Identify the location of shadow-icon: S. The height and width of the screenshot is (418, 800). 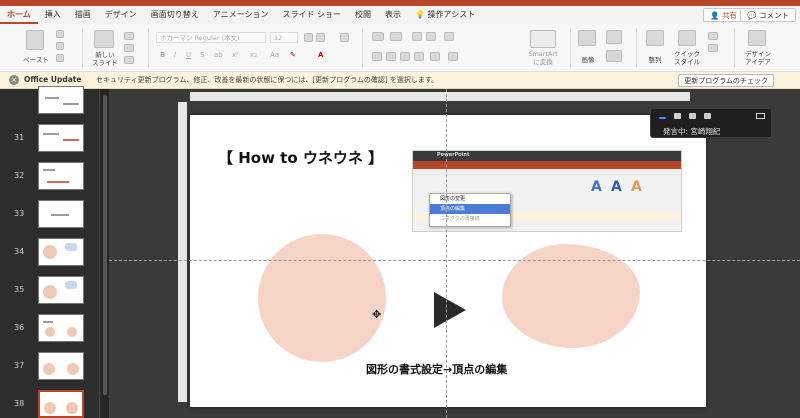
(202, 55).